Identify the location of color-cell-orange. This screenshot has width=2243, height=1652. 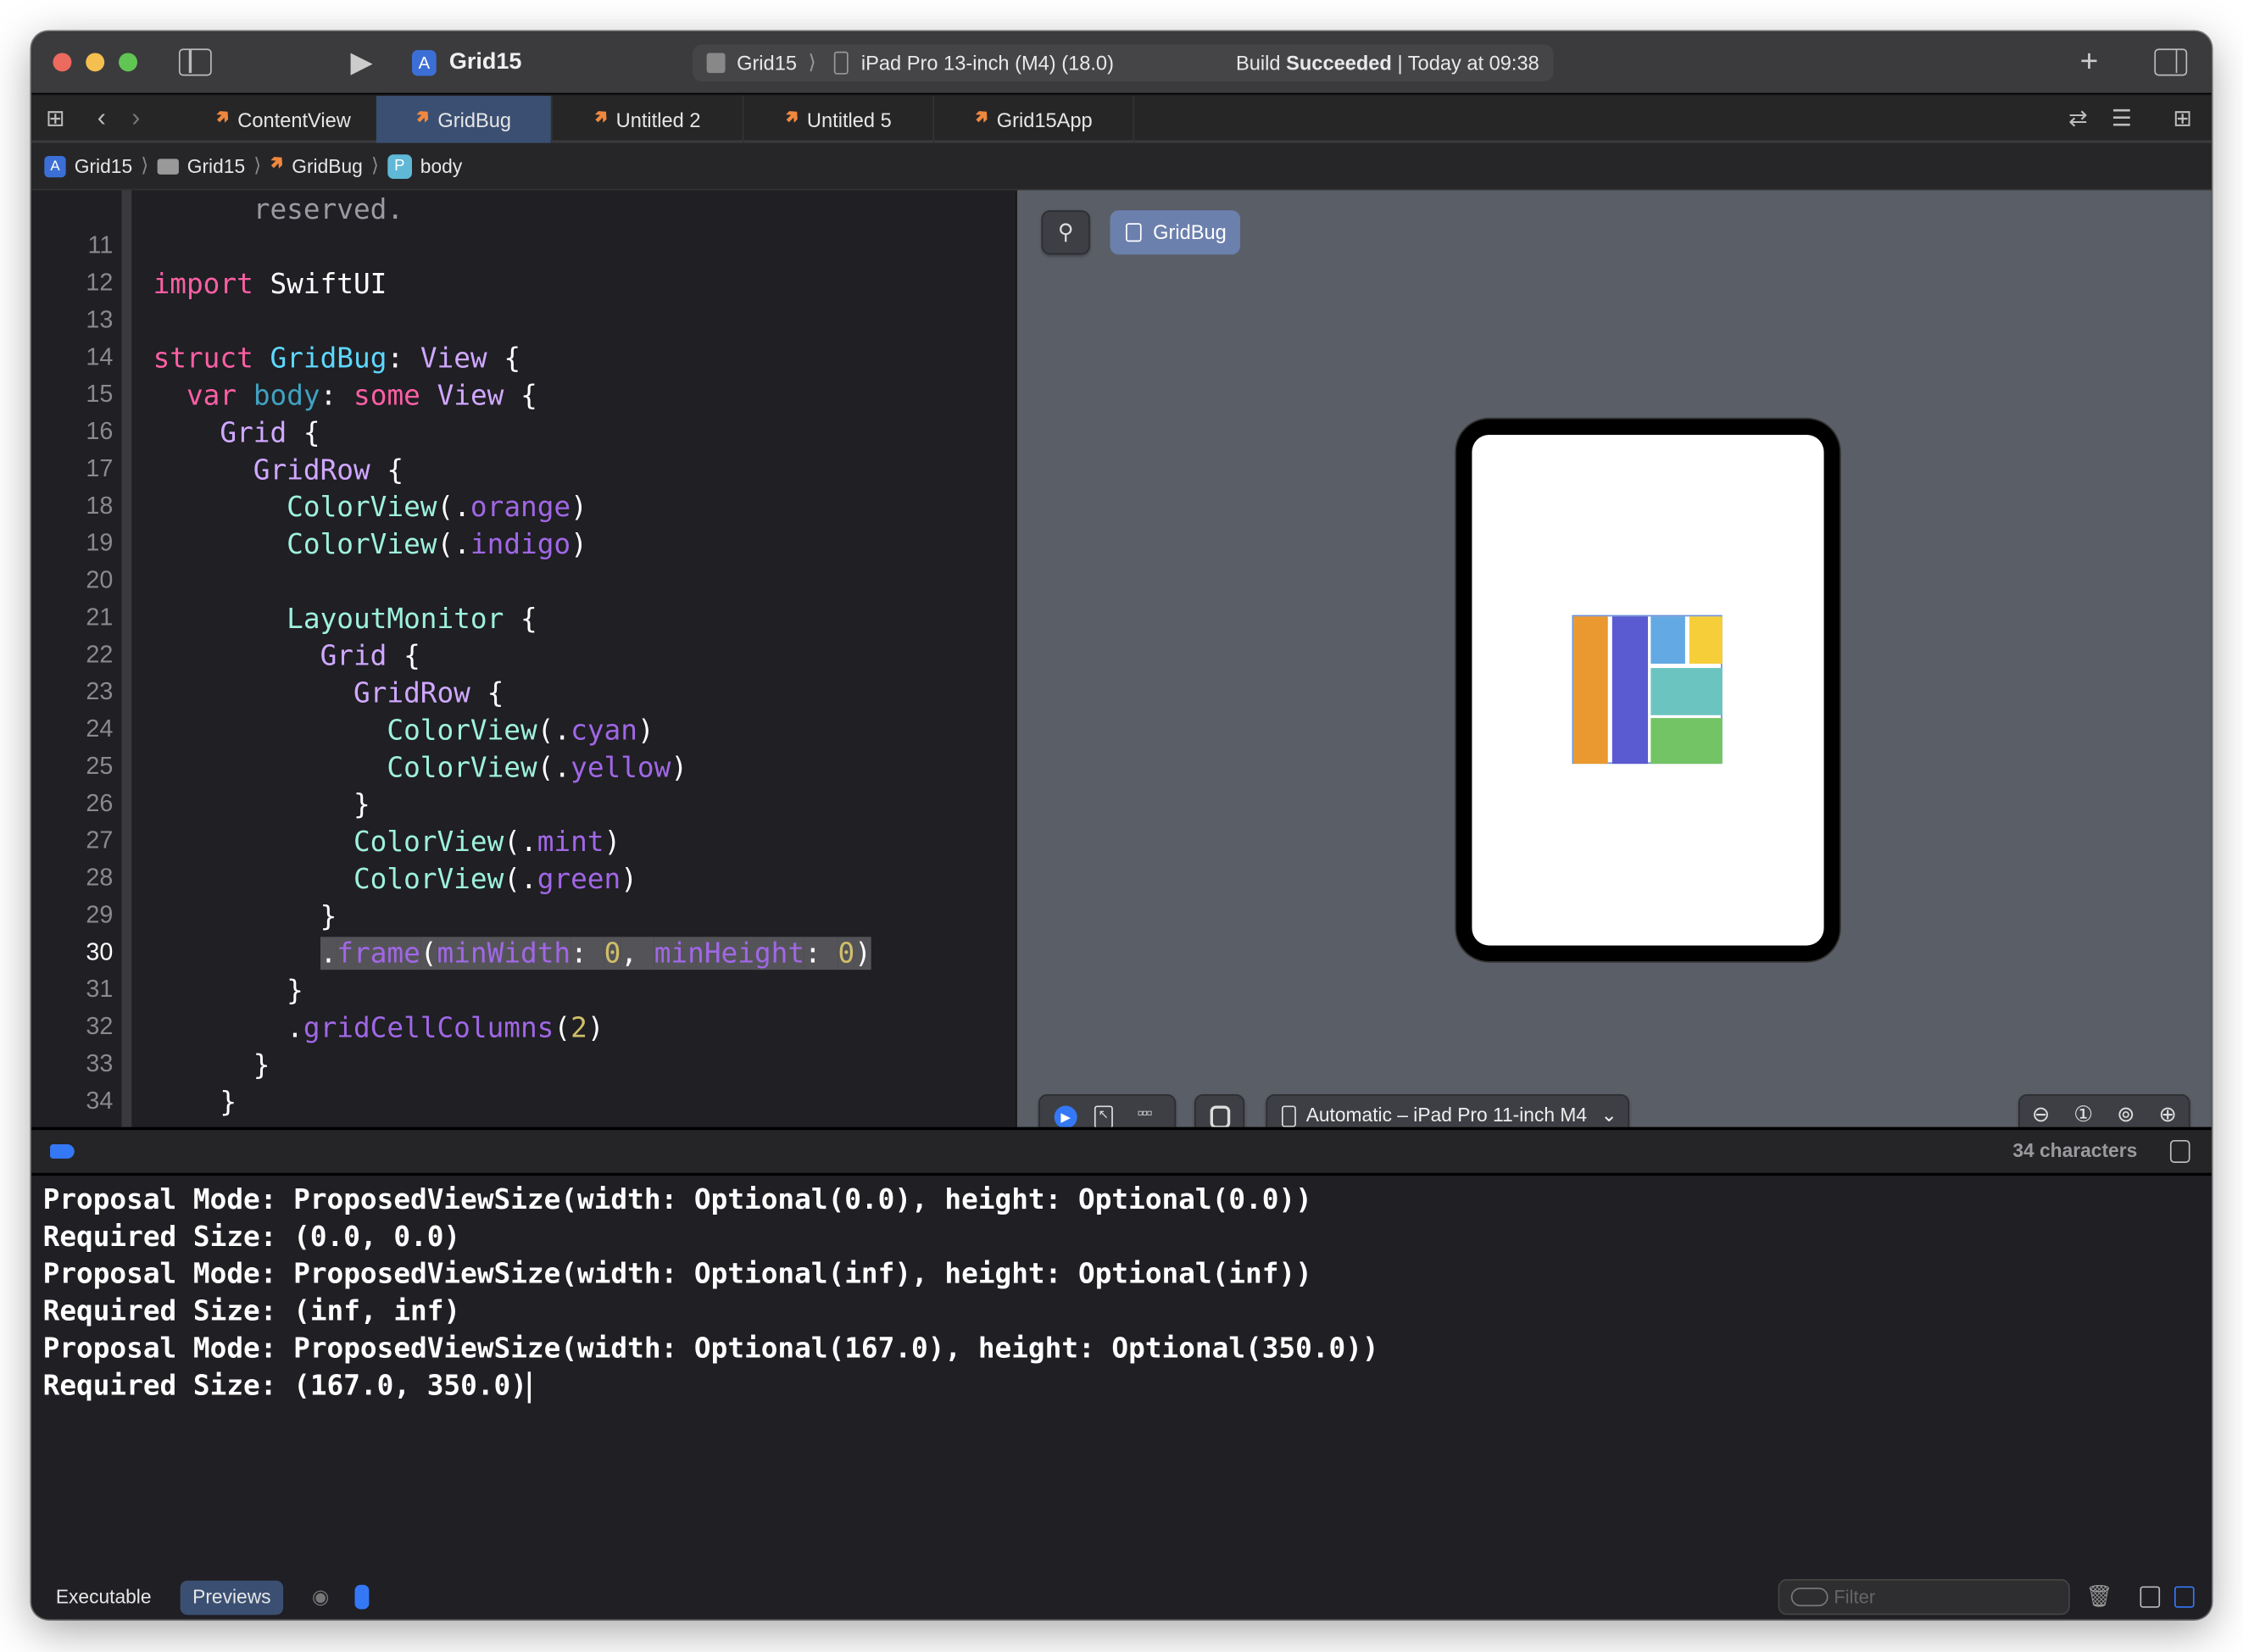
(1590, 690).